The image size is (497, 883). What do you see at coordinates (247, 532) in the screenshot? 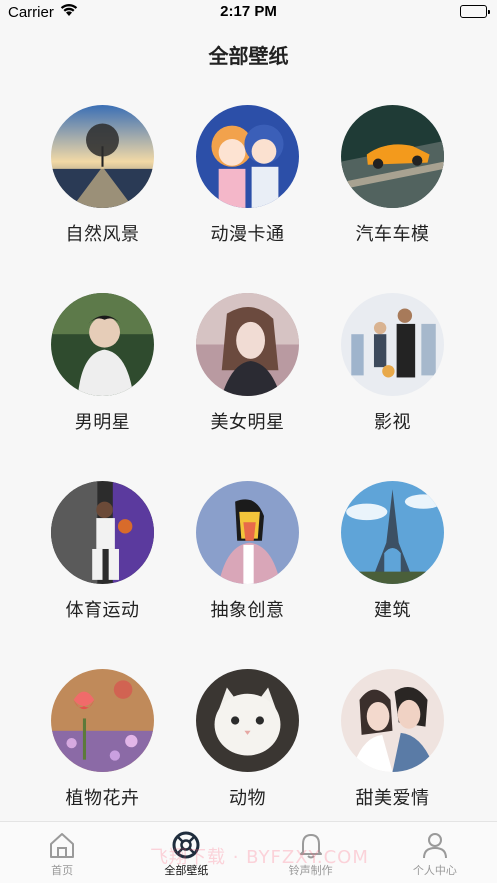
I see `abstract-thumbnail` at bounding box center [247, 532].